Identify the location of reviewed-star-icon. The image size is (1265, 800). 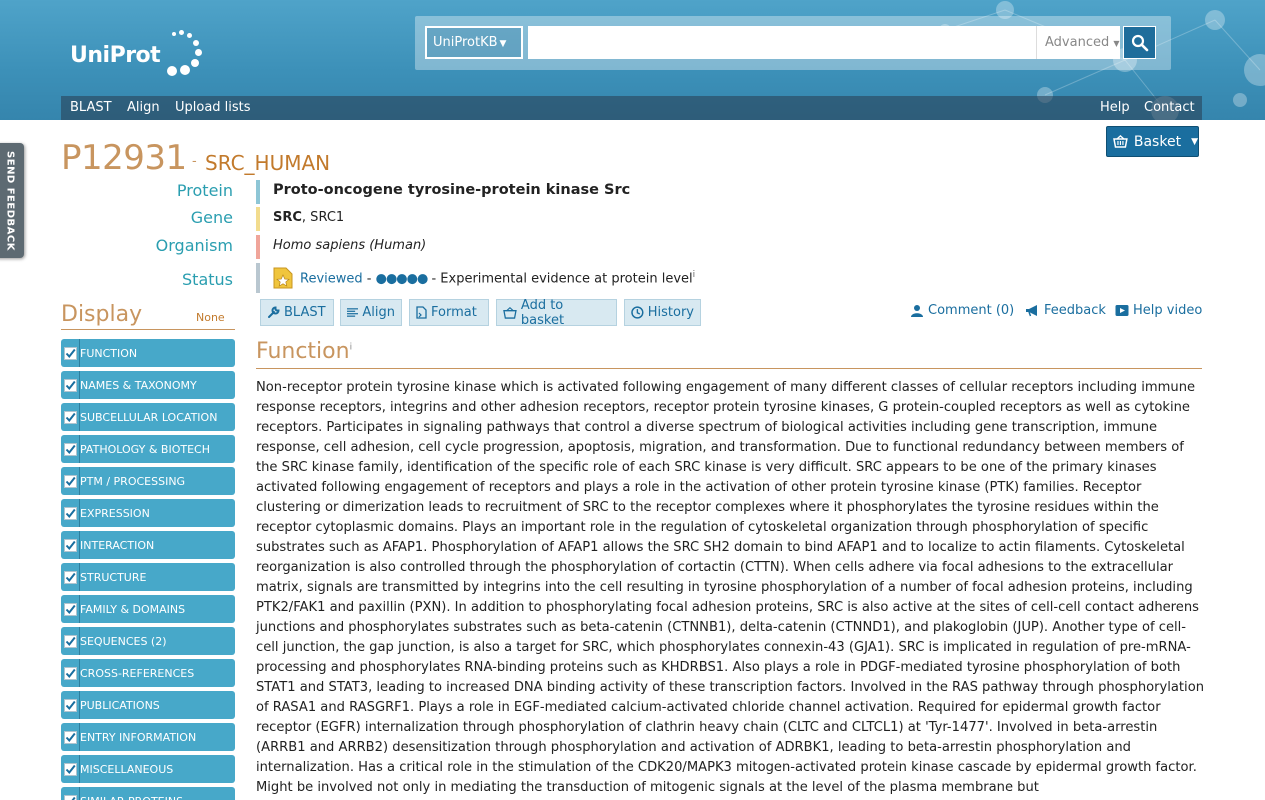
(283, 278).